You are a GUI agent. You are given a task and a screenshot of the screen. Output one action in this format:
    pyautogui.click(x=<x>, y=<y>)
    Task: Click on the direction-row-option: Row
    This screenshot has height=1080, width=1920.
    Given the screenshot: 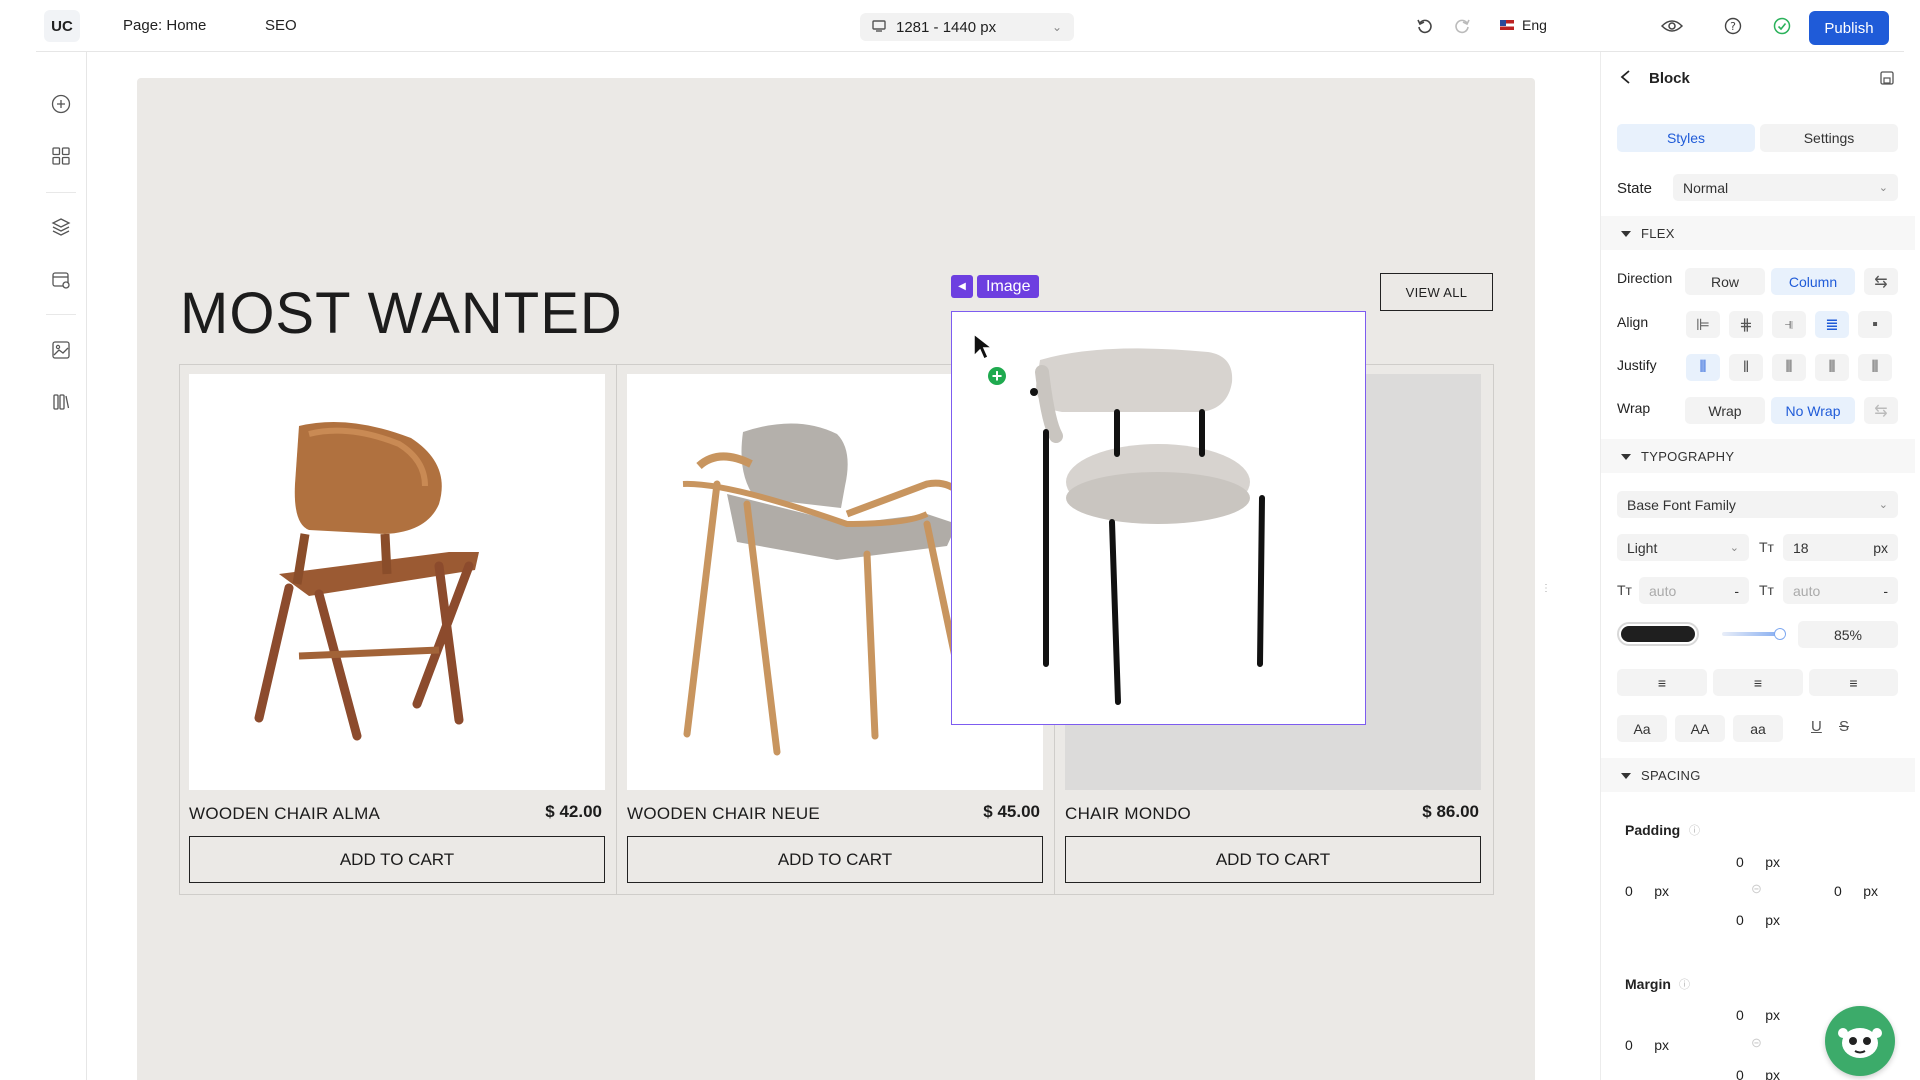 What is the action you would take?
    pyautogui.click(x=1725, y=281)
    